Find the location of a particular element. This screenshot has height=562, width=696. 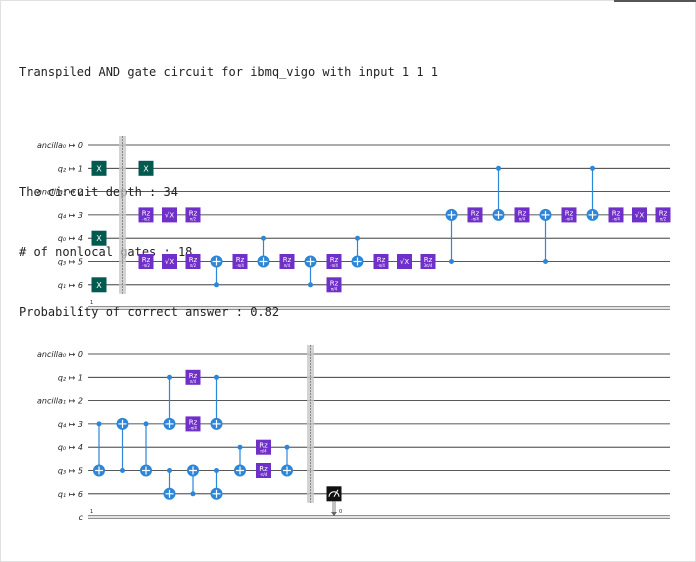

measure-bit-label: 0 is located at coordinates (340, 512).